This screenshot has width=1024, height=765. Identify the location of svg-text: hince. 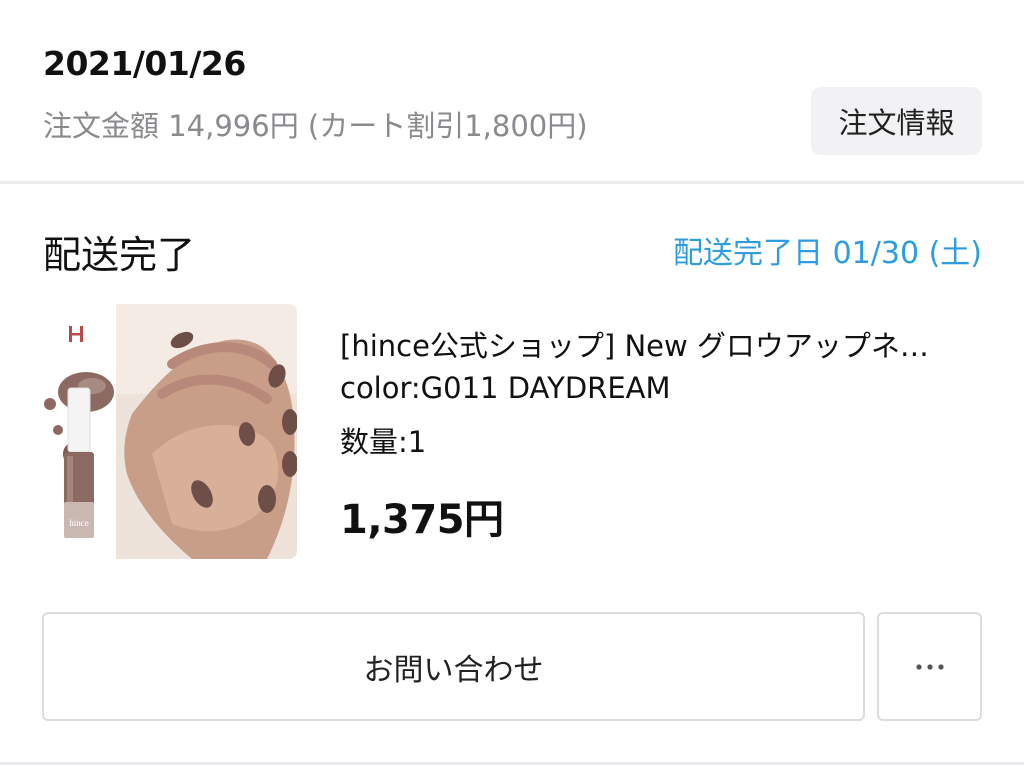
(79, 523).